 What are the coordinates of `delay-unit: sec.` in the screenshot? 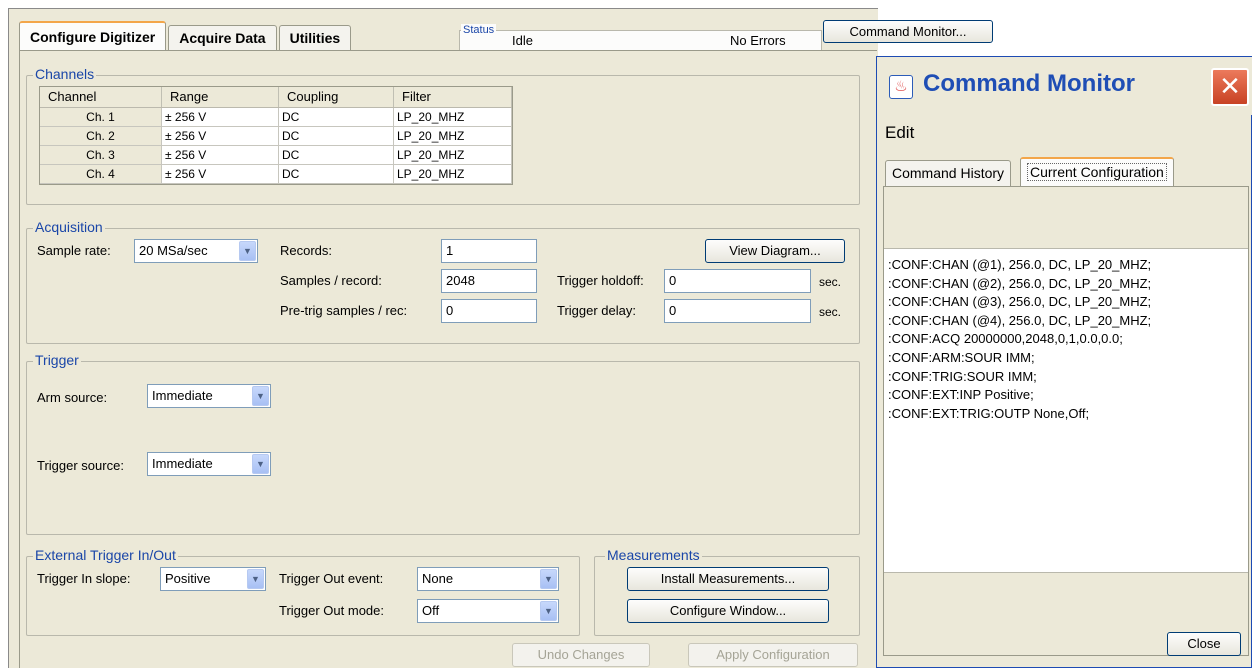 It's located at (830, 312).